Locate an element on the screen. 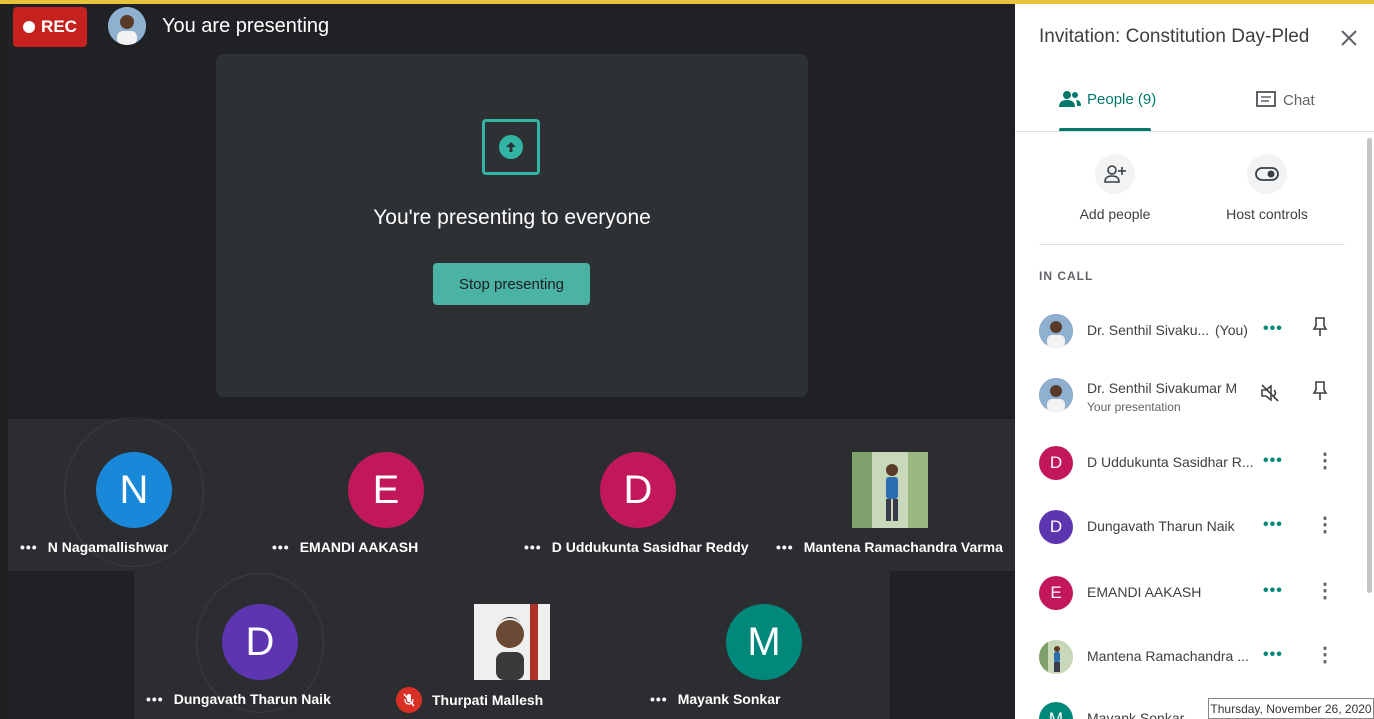 This screenshot has width=1374, height=719. participant-name: D Uddukunta Sasidhar Reddy is located at coordinates (650, 547).